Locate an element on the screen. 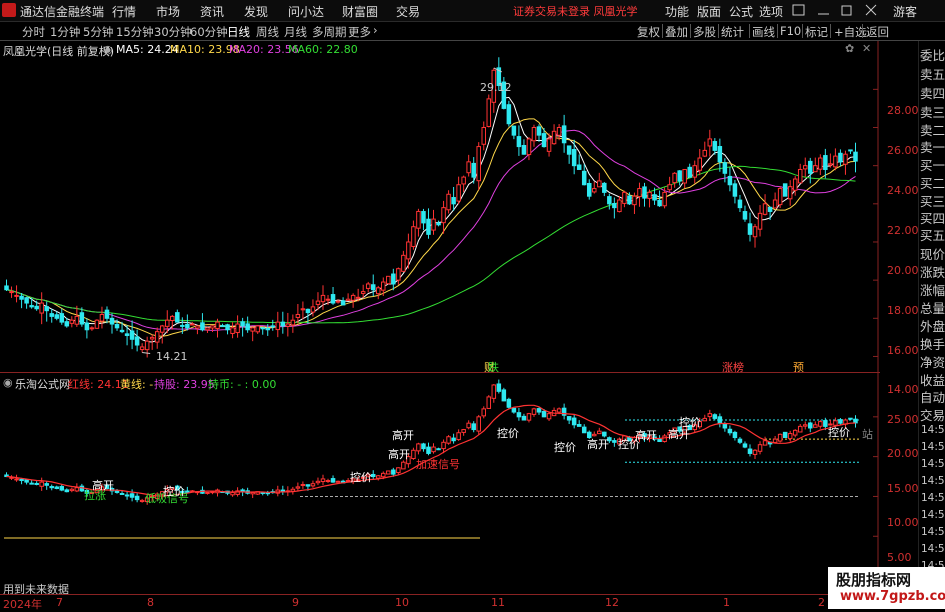  menu-hangqing: 行情 is located at coordinates (124, 11).